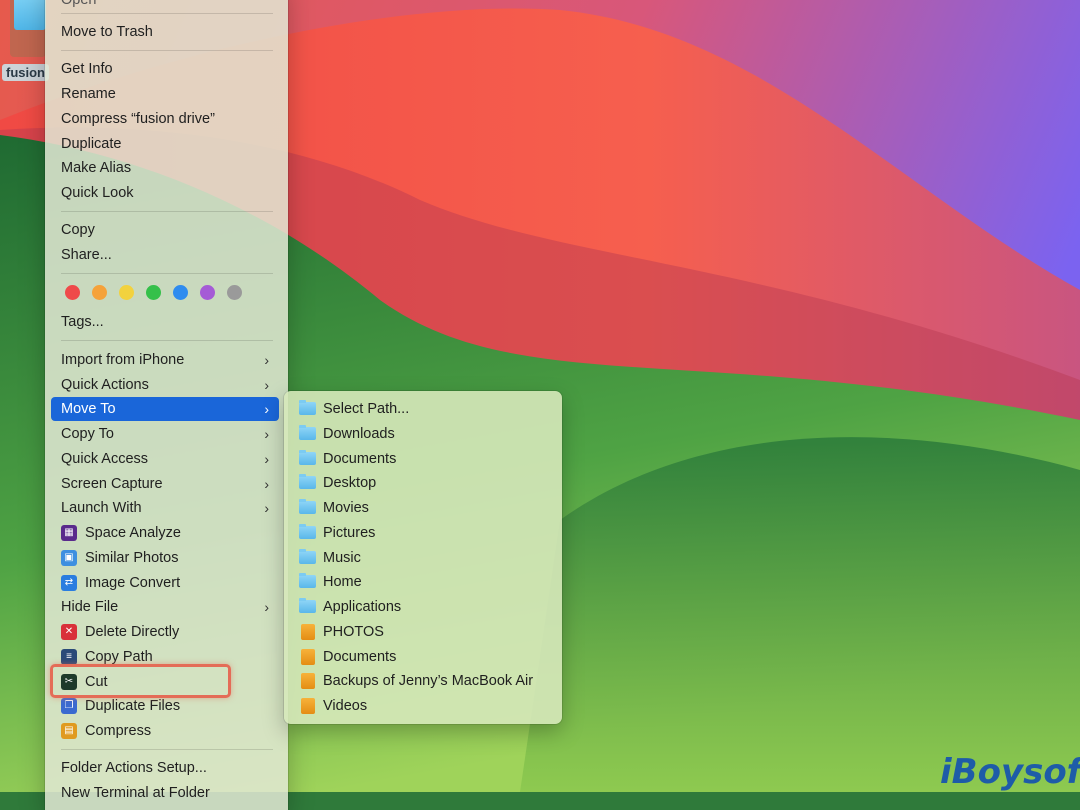 The height and width of the screenshot is (810, 1080). Describe the element at coordinates (69, 583) in the screenshot. I see `image-convert-icon: ⇄` at that location.